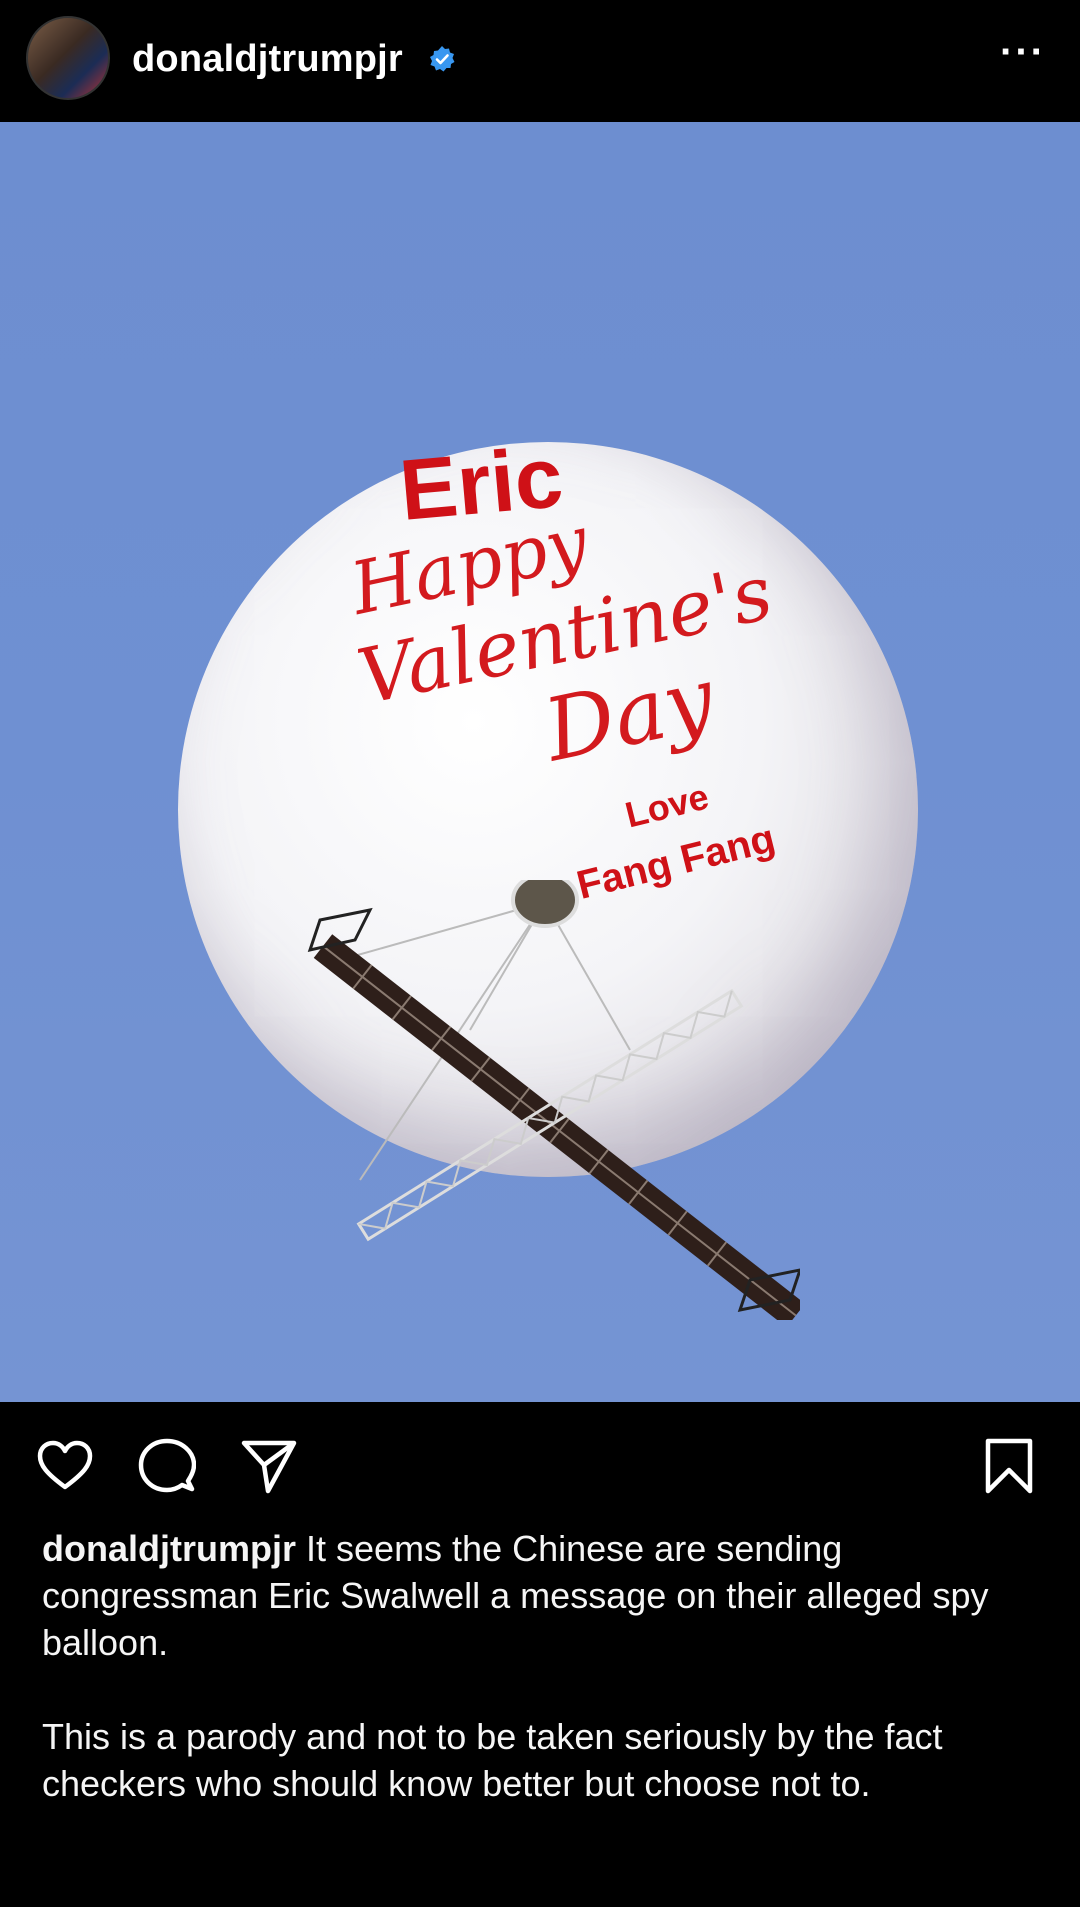  I want to click on bookmark-icon, so click(1009, 1466).